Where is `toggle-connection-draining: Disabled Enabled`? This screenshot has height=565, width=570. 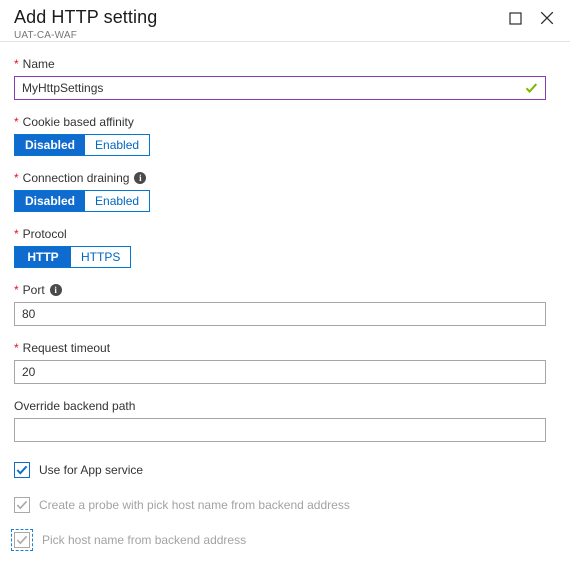
toggle-connection-draining: Disabled Enabled is located at coordinates (82, 201).